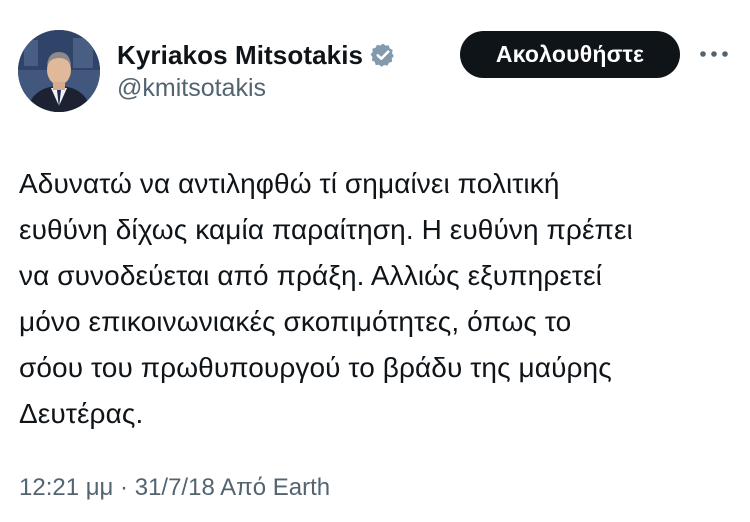 The image size is (750, 522). What do you see at coordinates (383, 55) in the screenshot?
I see `verified-badge-icon` at bounding box center [383, 55].